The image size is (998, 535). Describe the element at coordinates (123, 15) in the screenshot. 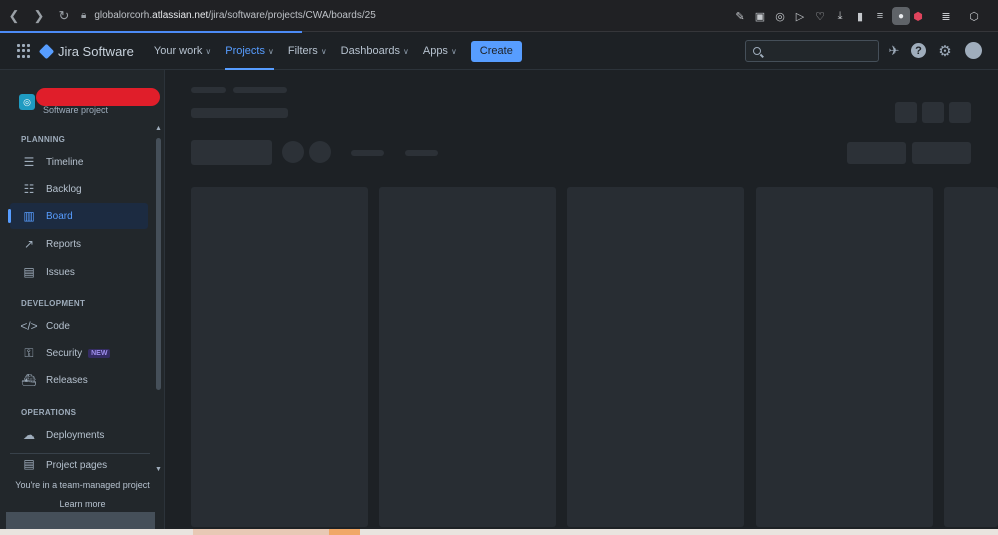

I see `url-prefix: globalorcorh.` at that location.